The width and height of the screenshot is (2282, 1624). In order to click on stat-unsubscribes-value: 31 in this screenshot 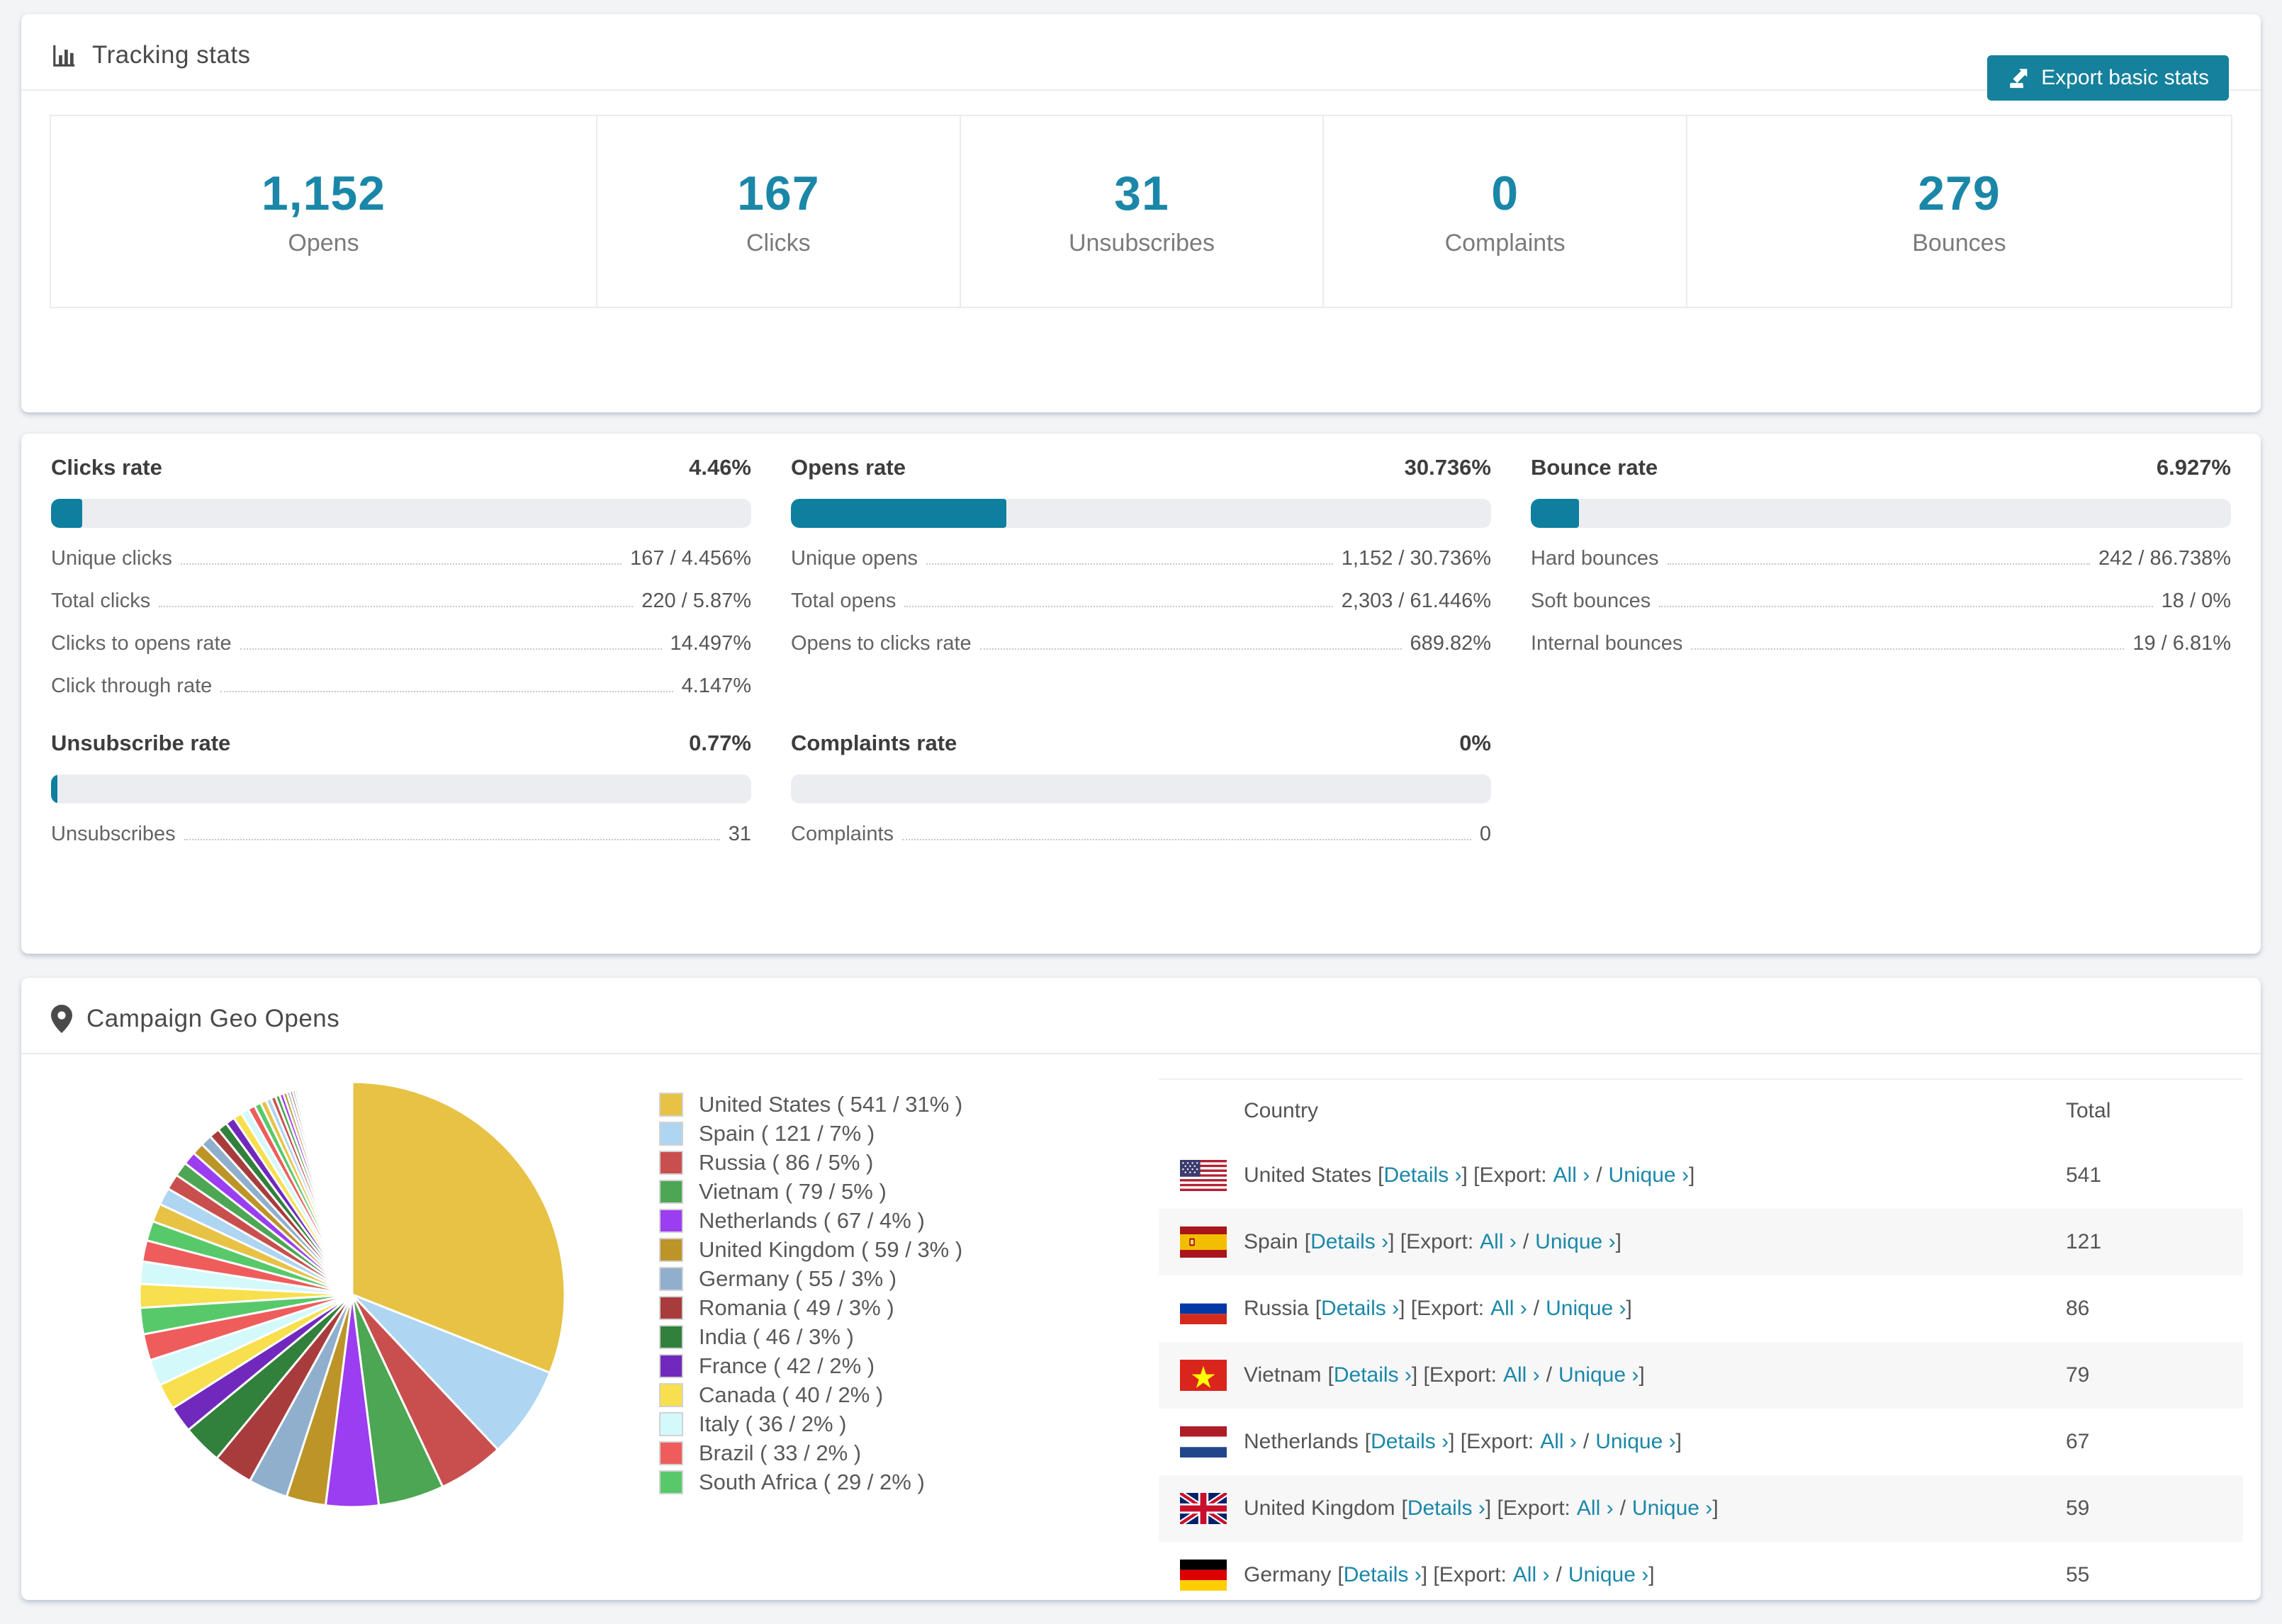, I will do `click(1142, 193)`.